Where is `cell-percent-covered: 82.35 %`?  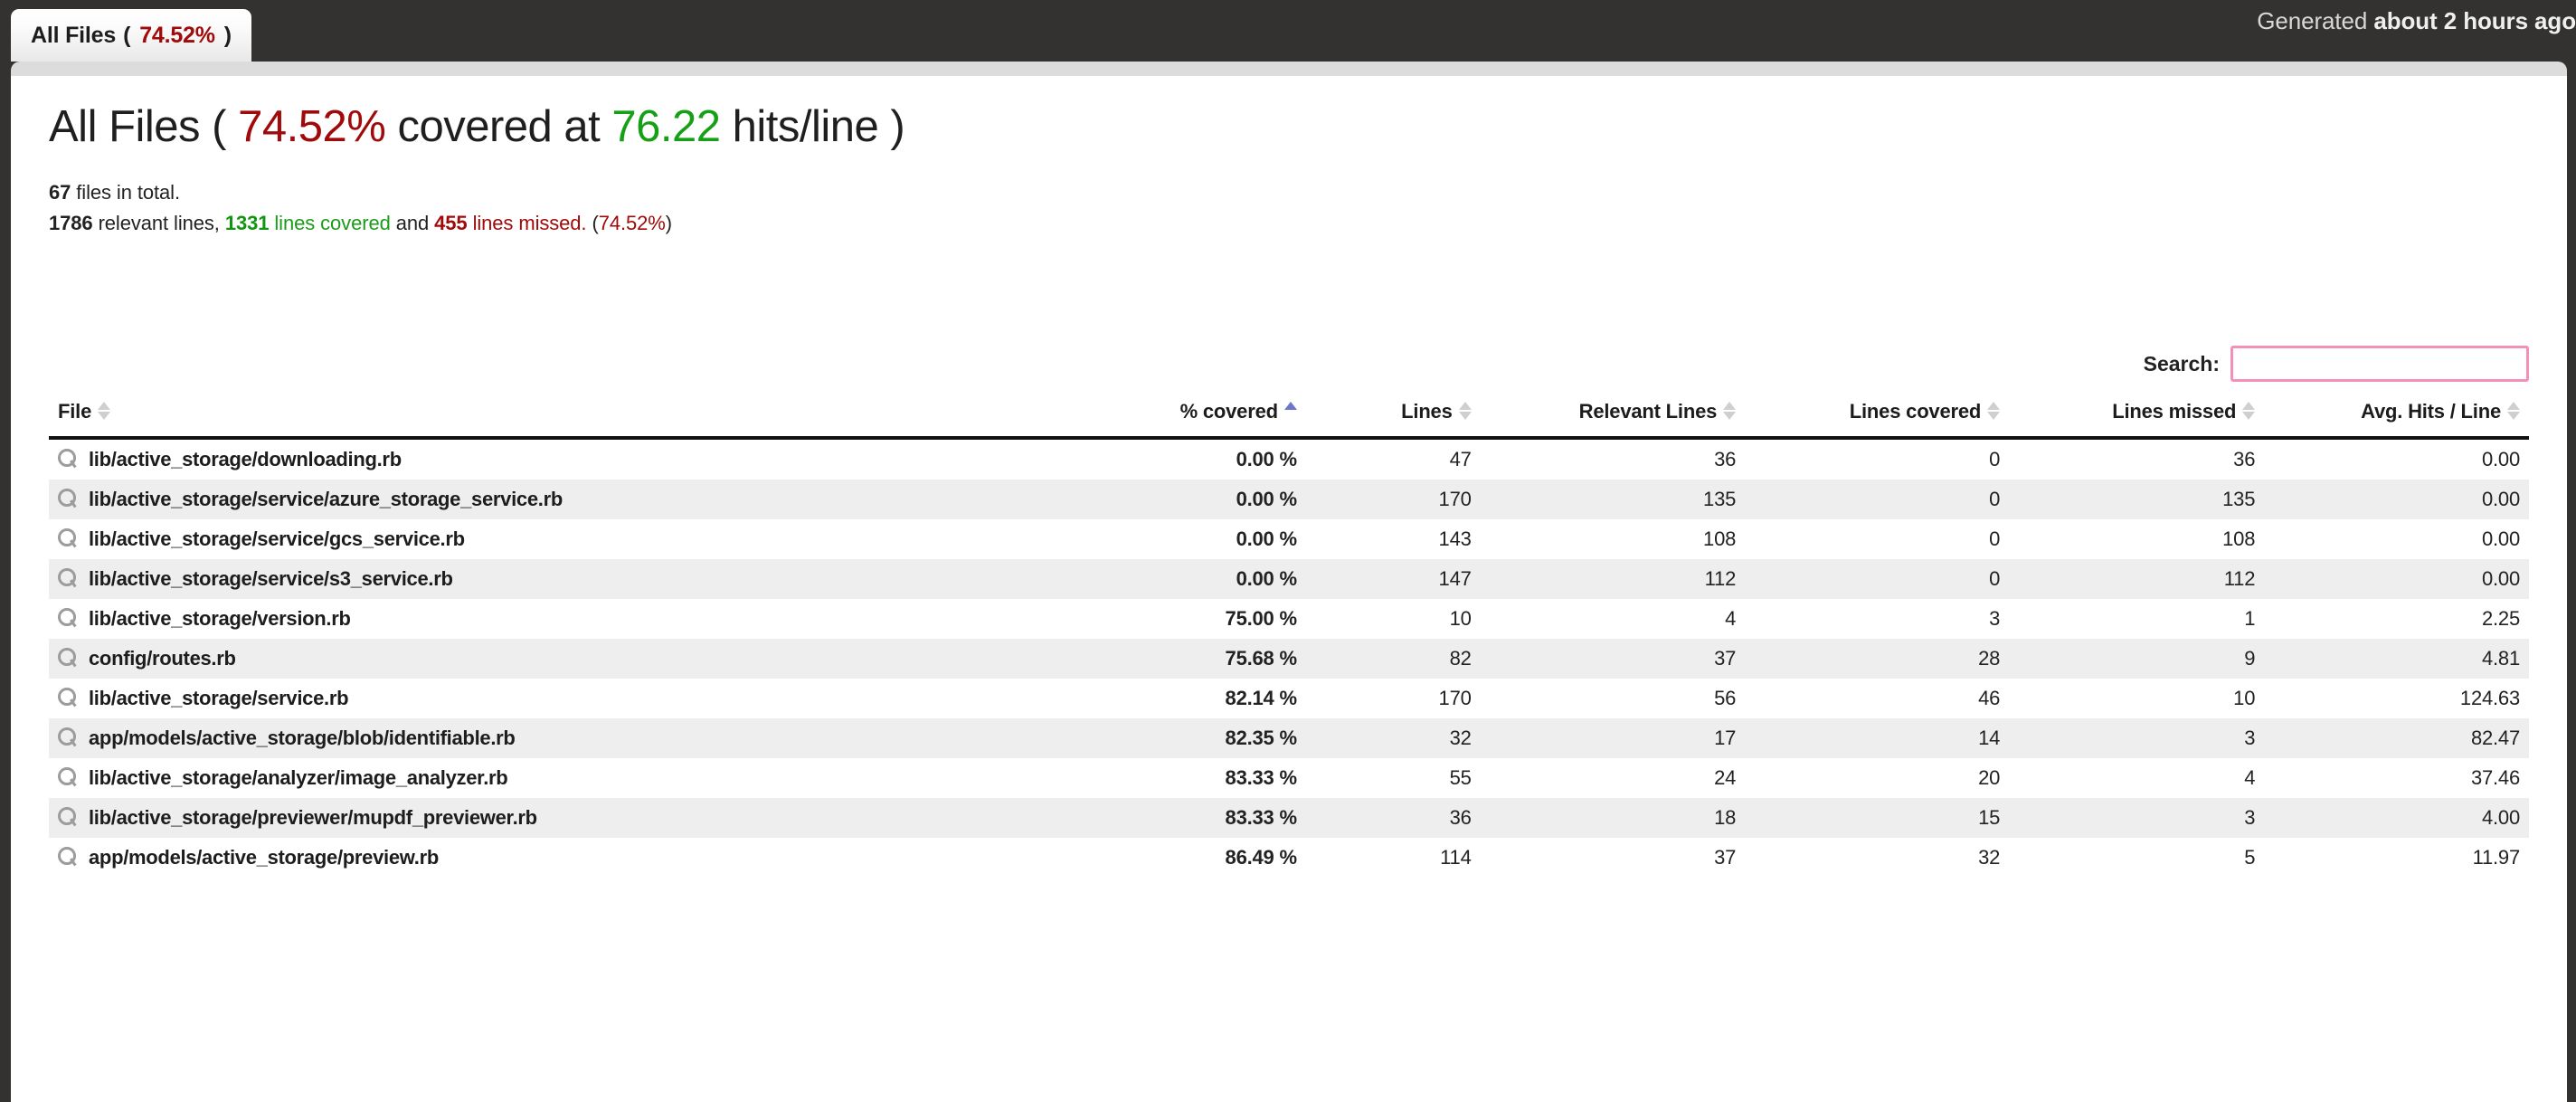
cell-percent-covered: 82.35 % is located at coordinates (1262, 738).